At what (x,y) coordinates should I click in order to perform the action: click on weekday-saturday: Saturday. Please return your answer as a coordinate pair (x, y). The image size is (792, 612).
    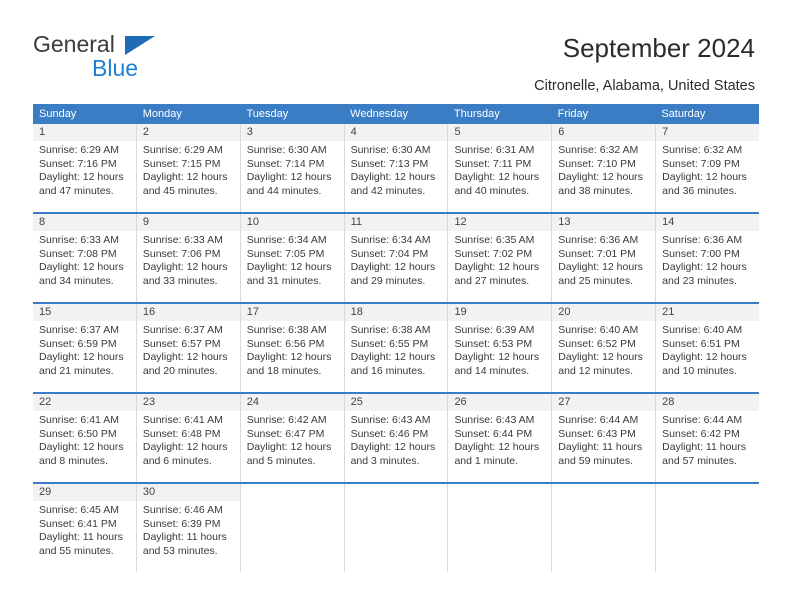
    Looking at the image, I should click on (683, 114).